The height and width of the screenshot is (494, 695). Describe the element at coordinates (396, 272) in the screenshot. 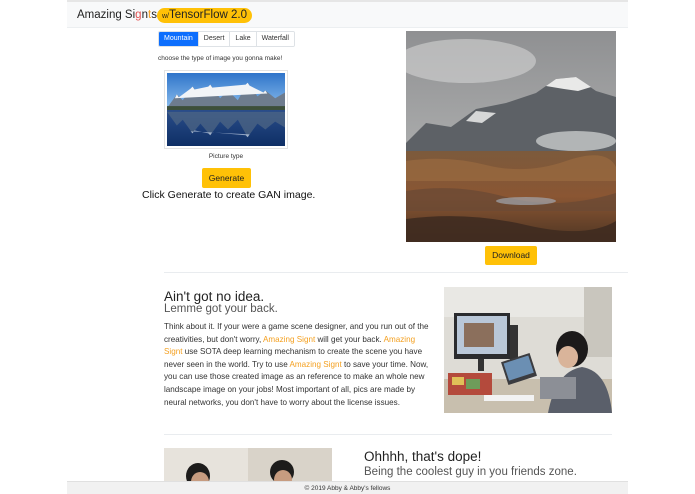

I see `section-divider` at that location.